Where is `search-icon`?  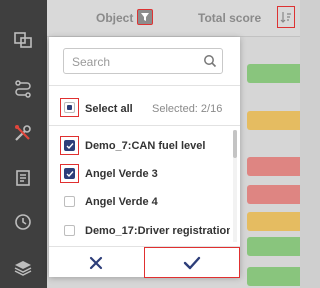
search-icon is located at coordinates (210, 61).